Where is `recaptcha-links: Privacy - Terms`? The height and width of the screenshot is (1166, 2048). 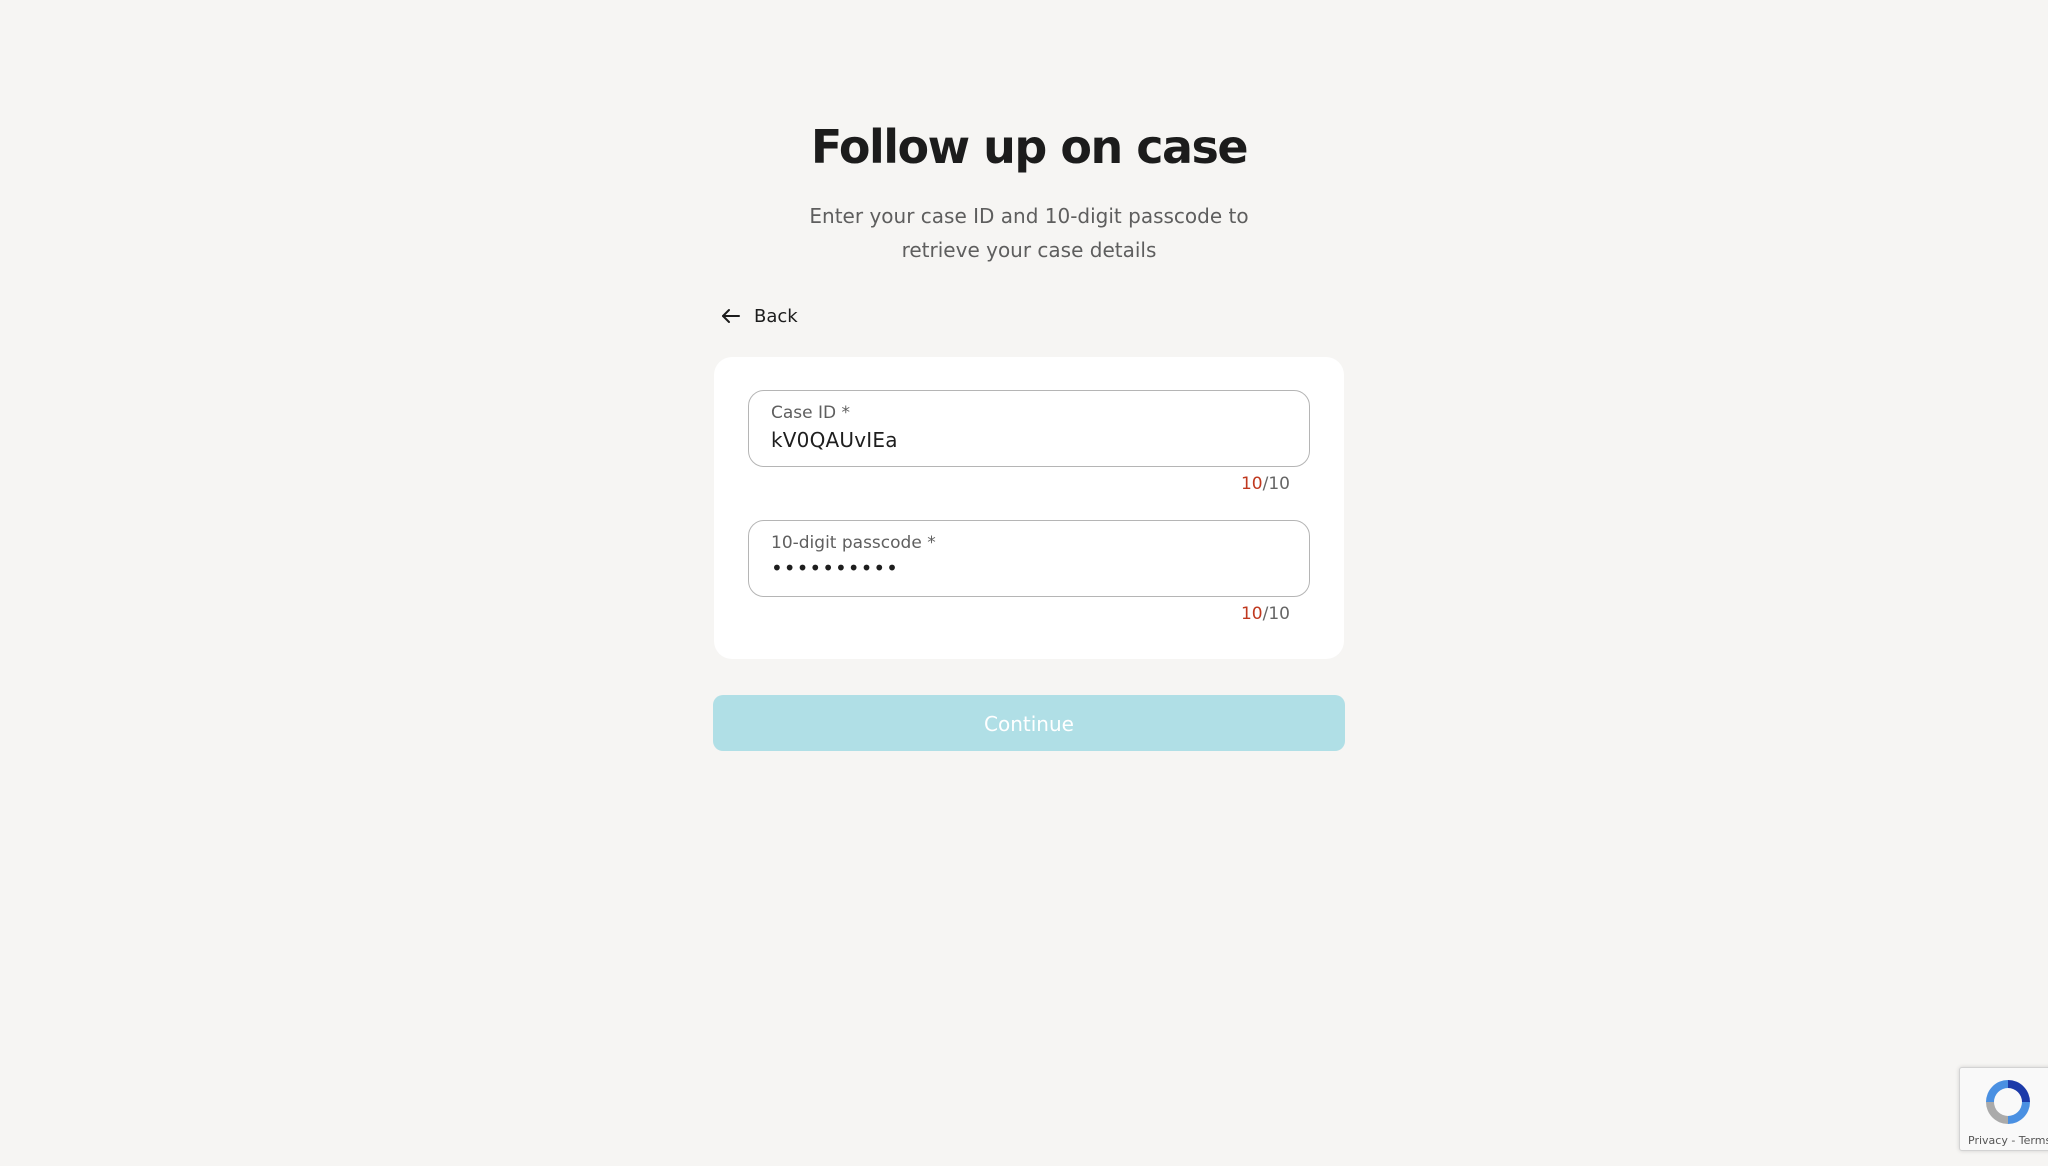
recaptcha-links: Privacy - Terms is located at coordinates (2008, 1140).